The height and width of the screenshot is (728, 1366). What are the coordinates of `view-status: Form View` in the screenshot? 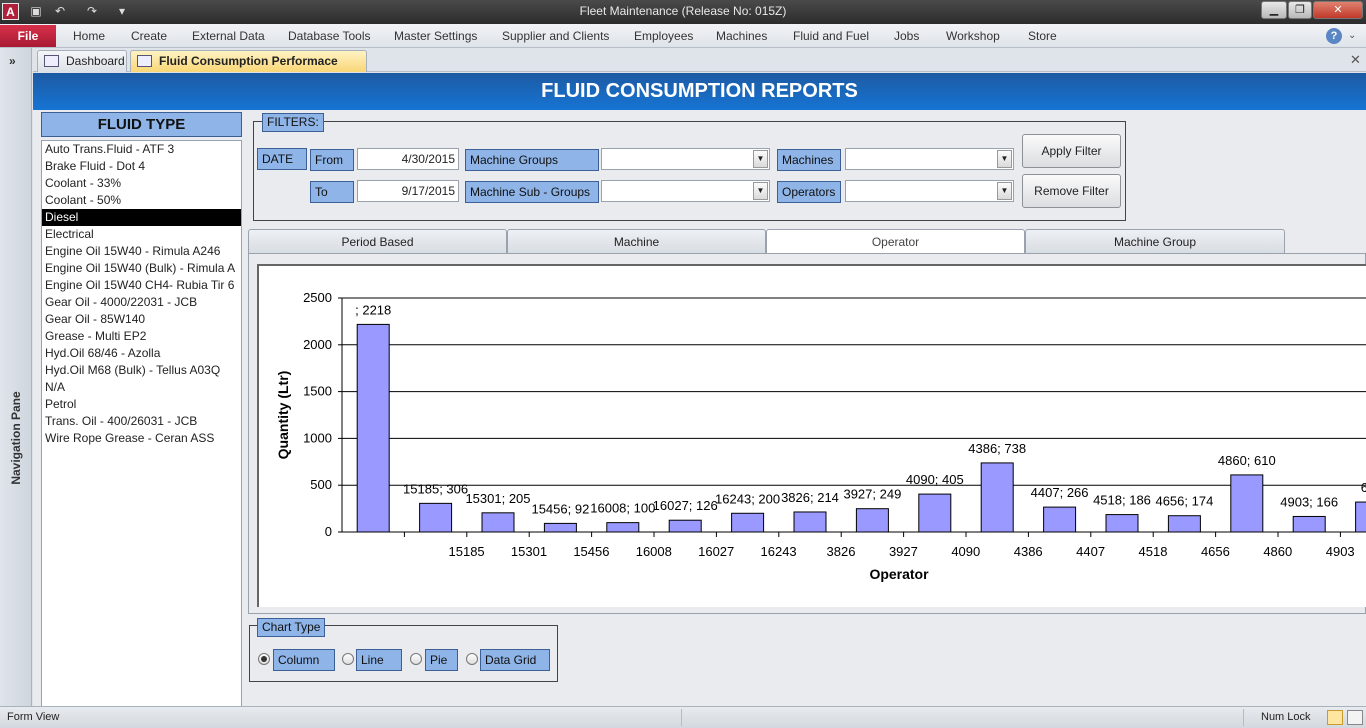 It's located at (33, 717).